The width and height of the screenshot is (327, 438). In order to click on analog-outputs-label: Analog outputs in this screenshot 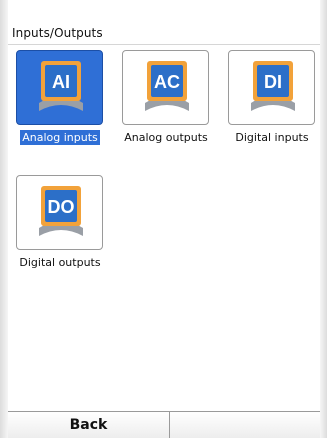, I will do `click(166, 137)`.